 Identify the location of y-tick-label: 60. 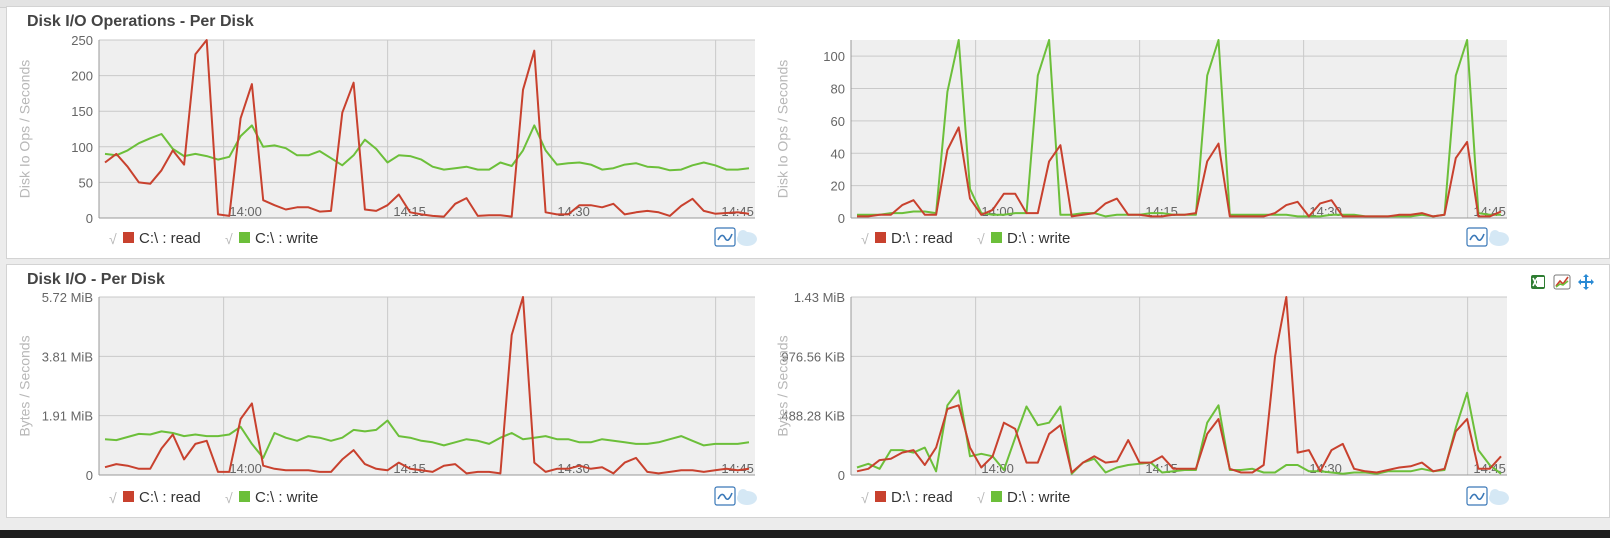
(838, 121).